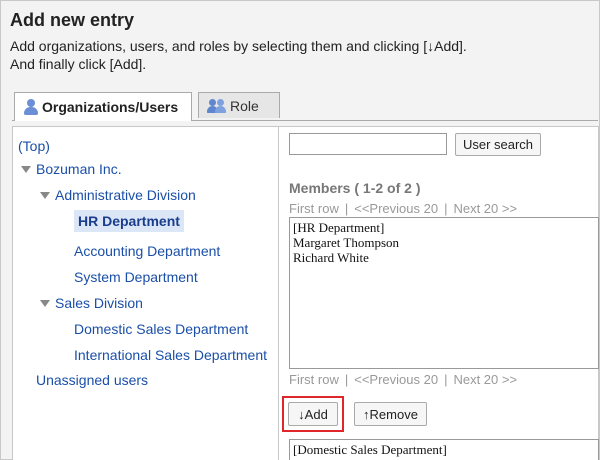 The image size is (600, 460). I want to click on dialog-title: Add new entry, so click(72, 20).